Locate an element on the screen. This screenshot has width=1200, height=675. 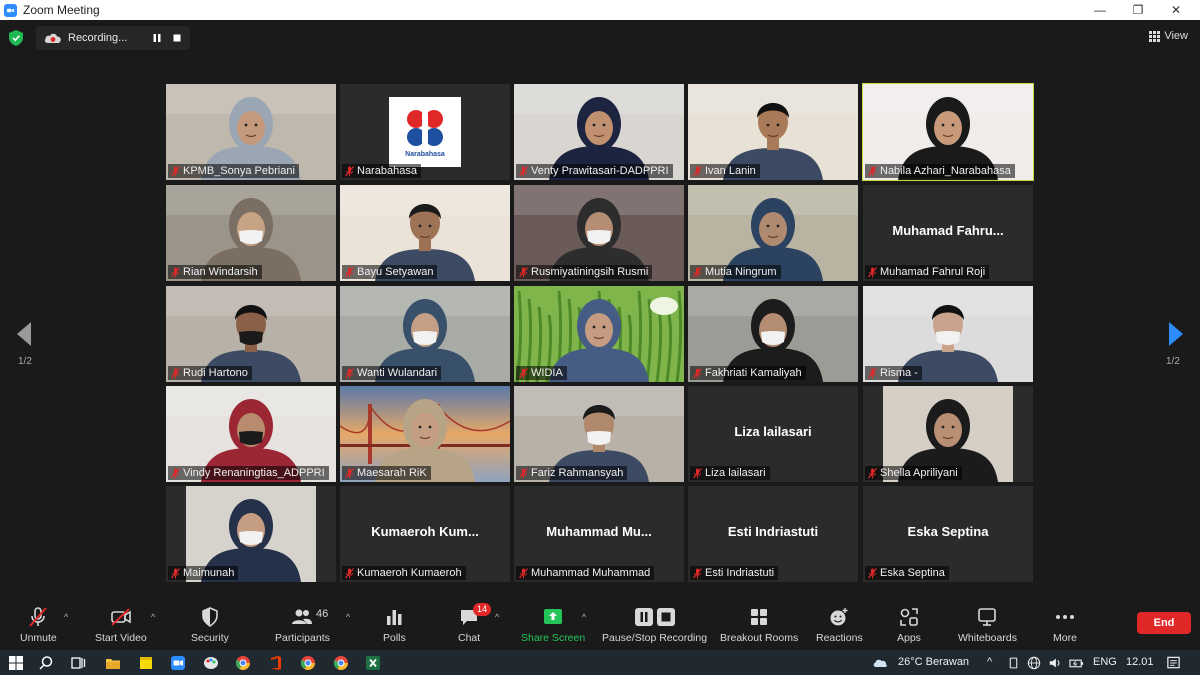
participant-tile: Wanti Wulandari is located at coordinates (425, 334).